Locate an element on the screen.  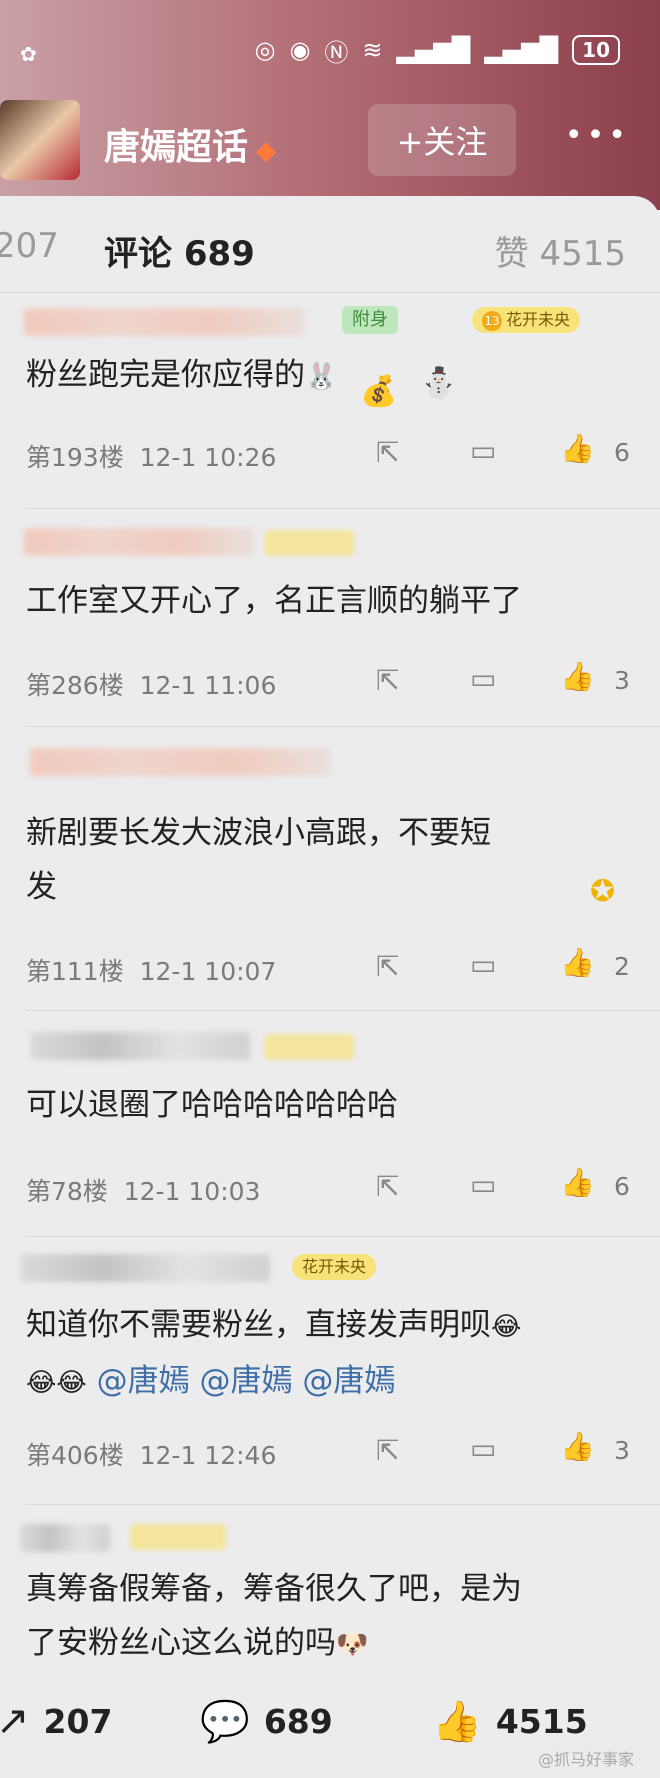
topic-title: 唐嫣超话 ◆ is located at coordinates (190, 144).